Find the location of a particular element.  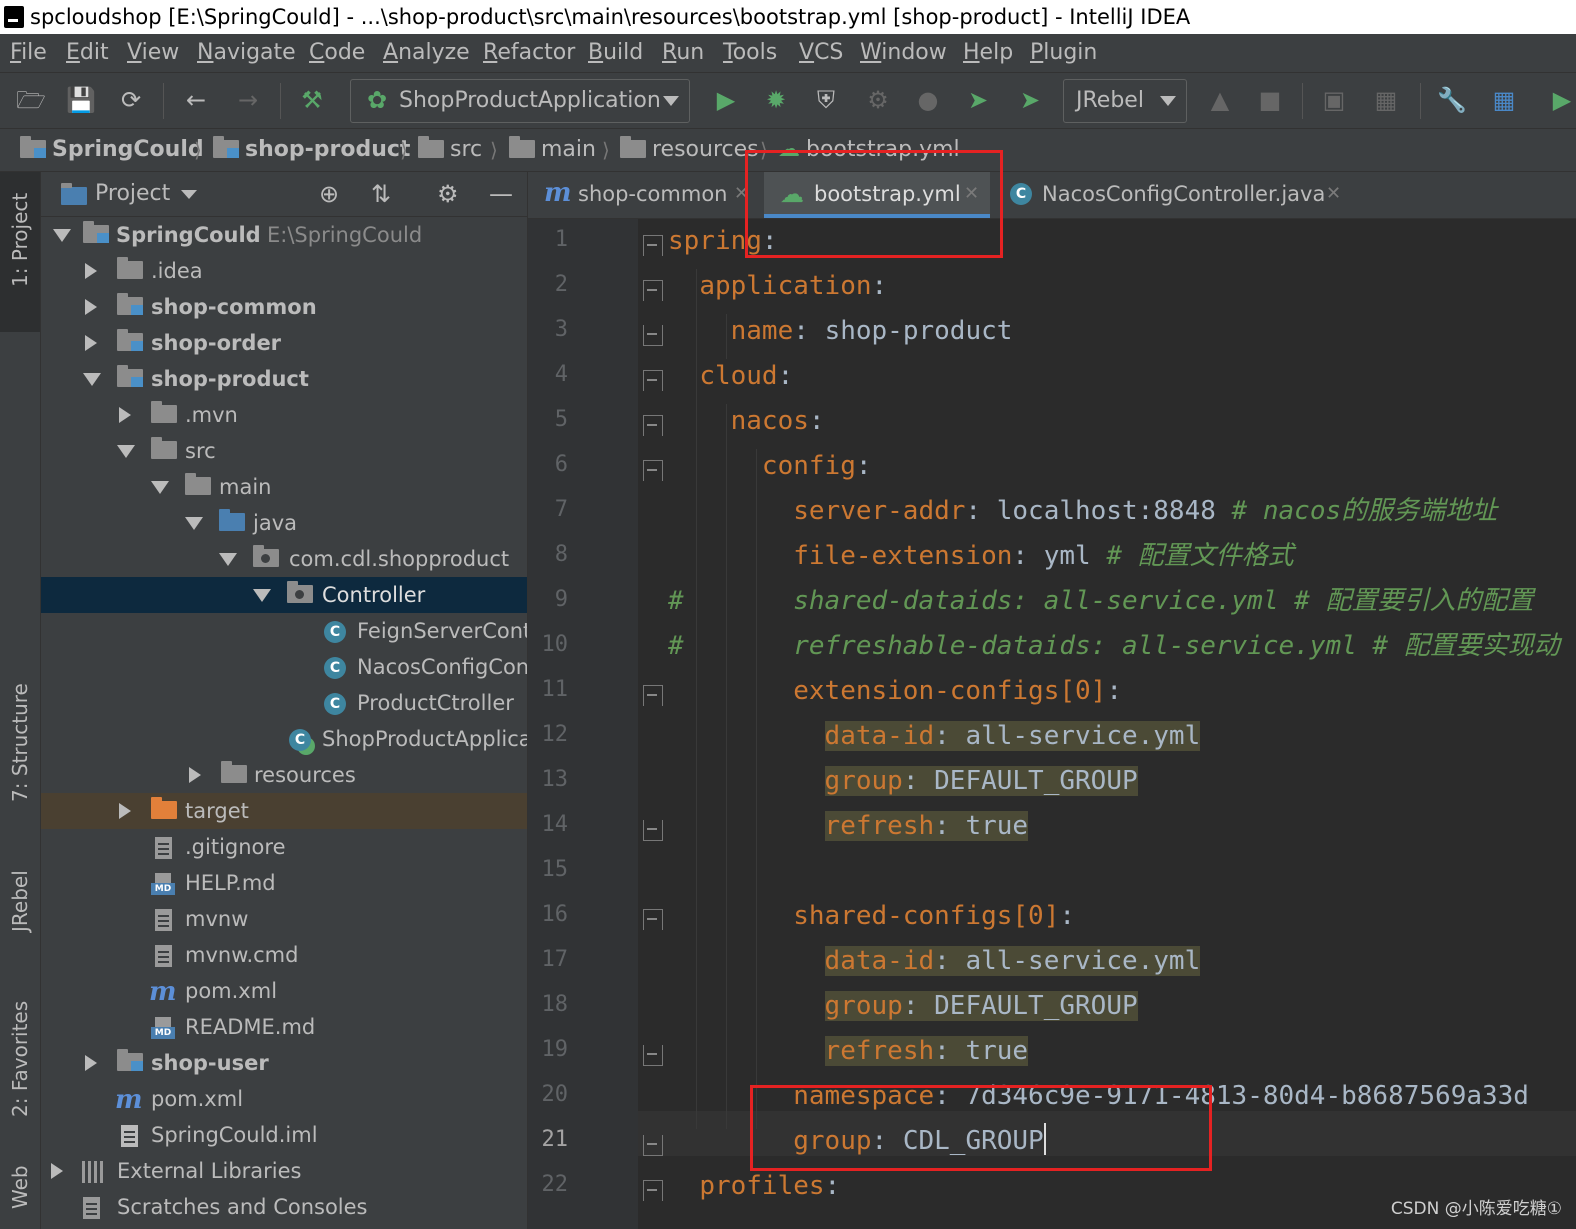

menu-vcs: VCS is located at coordinates (821, 53).